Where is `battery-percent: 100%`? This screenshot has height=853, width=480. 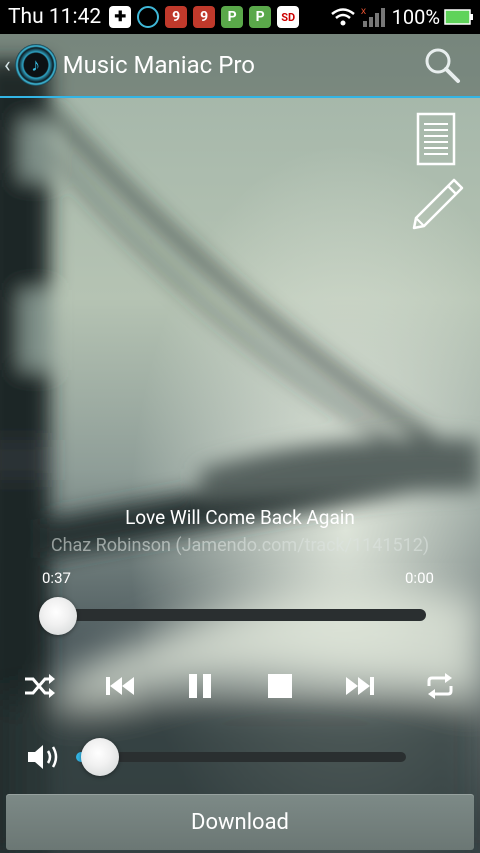
battery-percent: 100% is located at coordinates (415, 17).